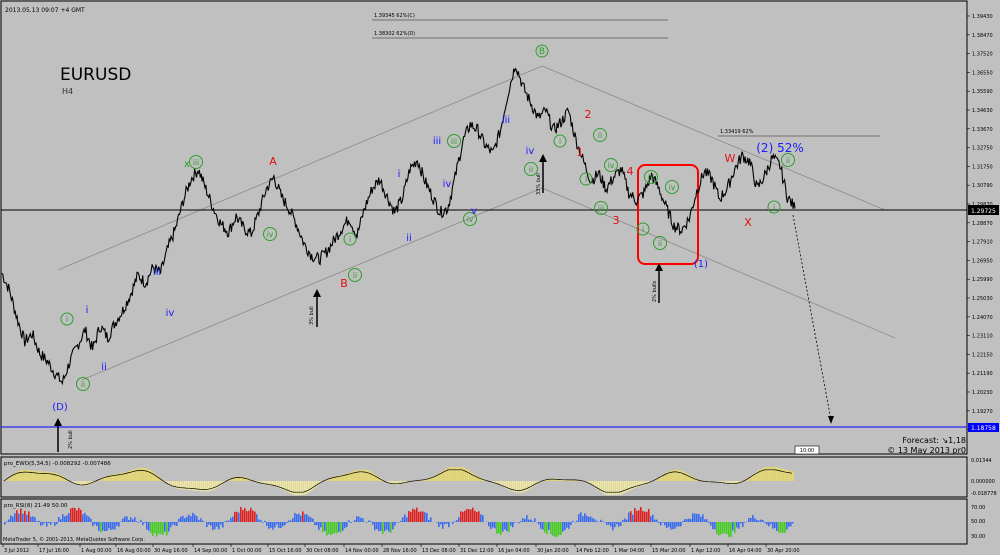 The height and width of the screenshot is (555, 1000). What do you see at coordinates (394, 16) in the screenshot?
I see `fib-label-c: 1.39345 62%(C)` at bounding box center [394, 16].